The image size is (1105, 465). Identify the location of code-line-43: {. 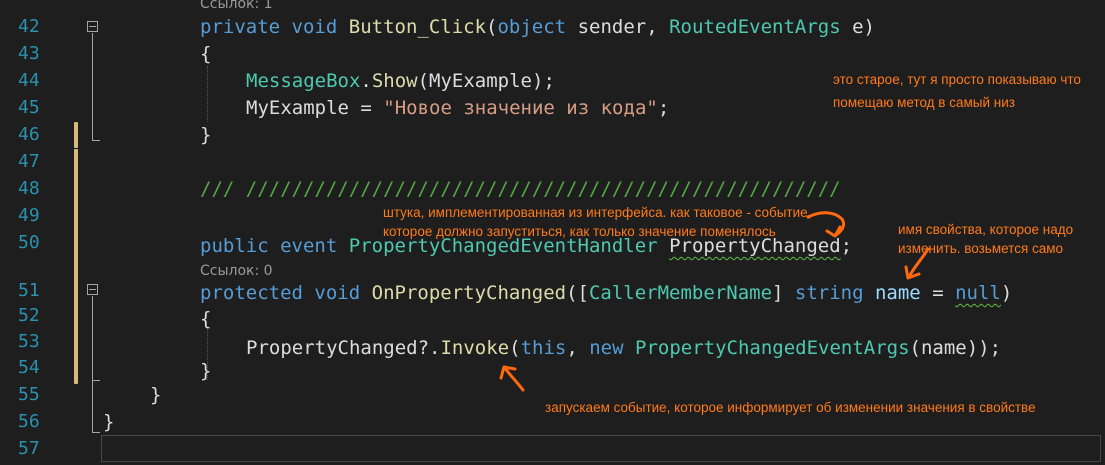
(205, 54).